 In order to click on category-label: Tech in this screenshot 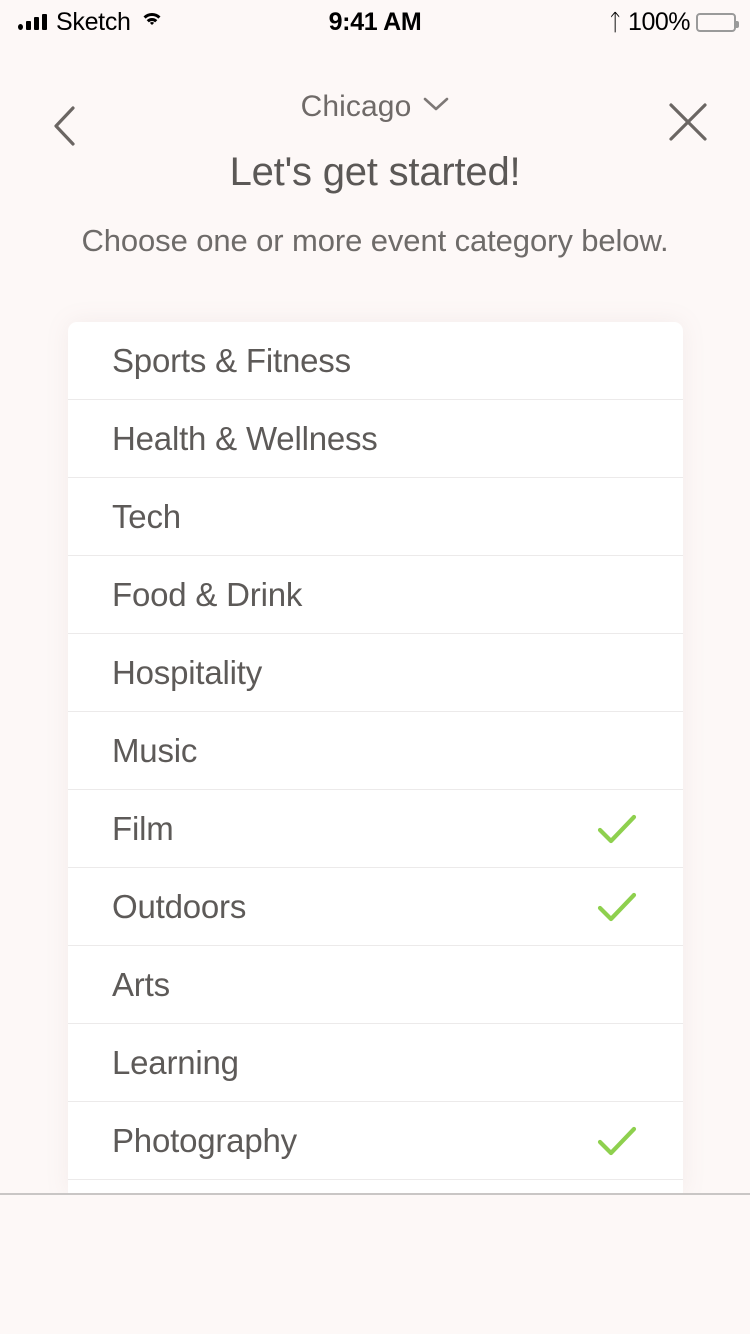, I will do `click(146, 516)`.